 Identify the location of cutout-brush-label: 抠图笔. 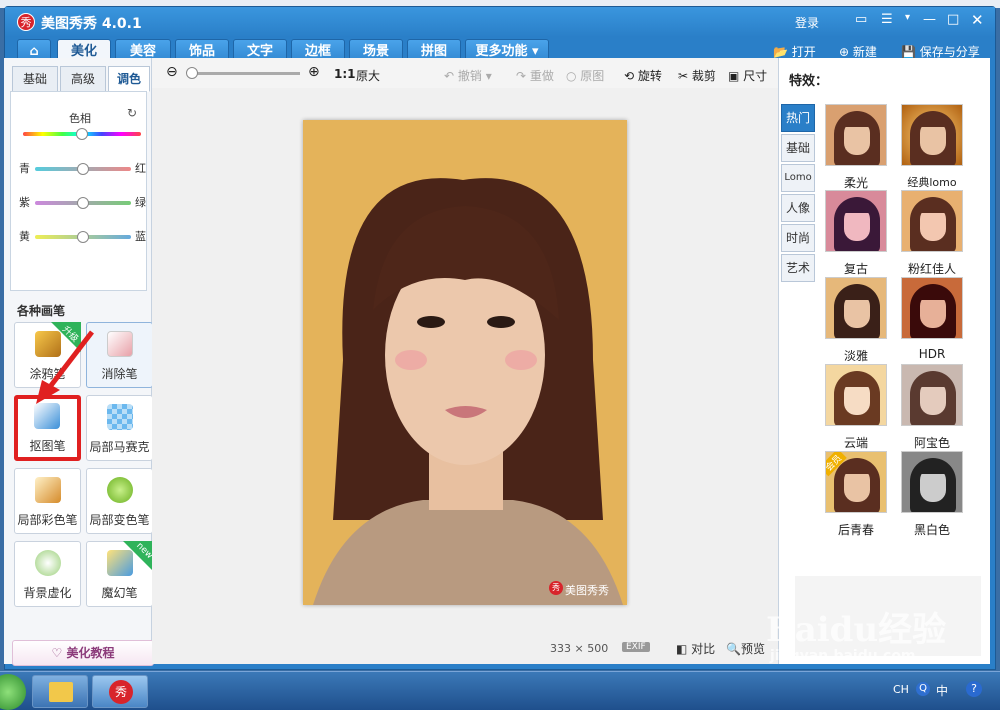
(47, 446).